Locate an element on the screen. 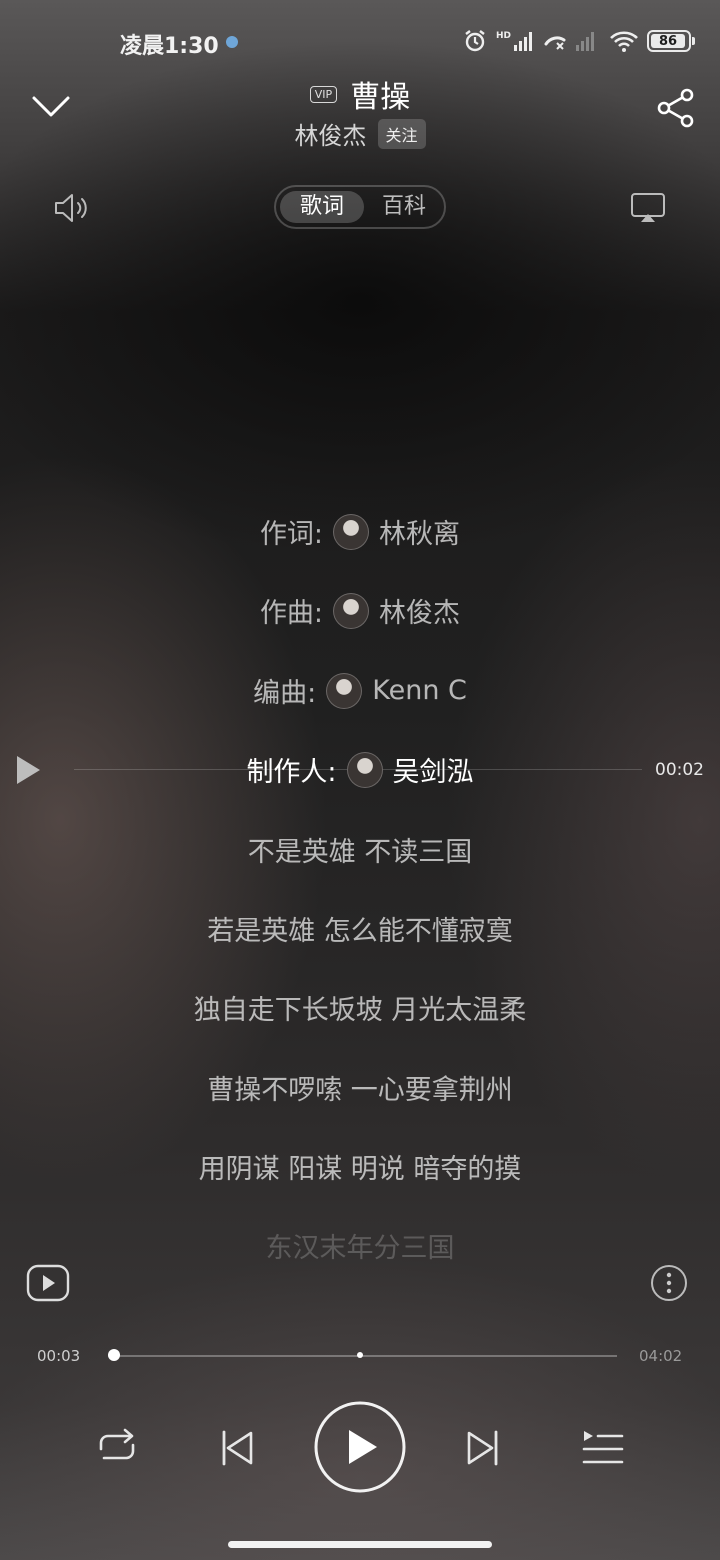 This screenshot has height=1560, width=720. credit-role: 作曲: is located at coordinates (291, 613).